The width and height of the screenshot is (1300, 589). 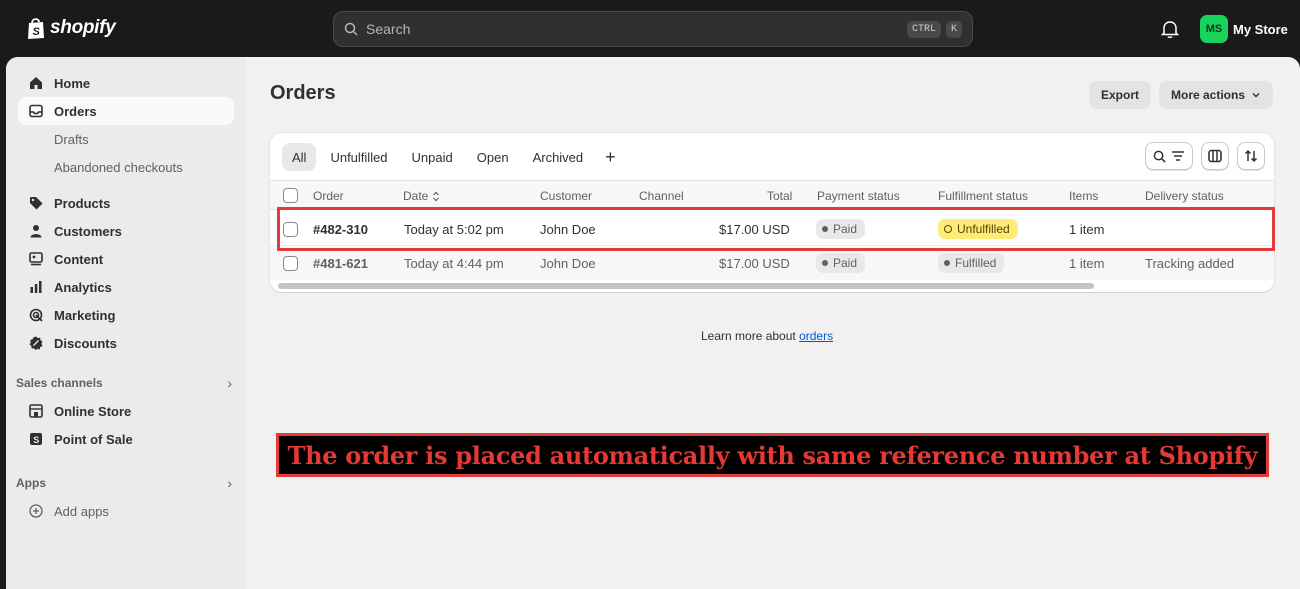 I want to click on learn-more-prefix: Learn more about, so click(x=750, y=336).